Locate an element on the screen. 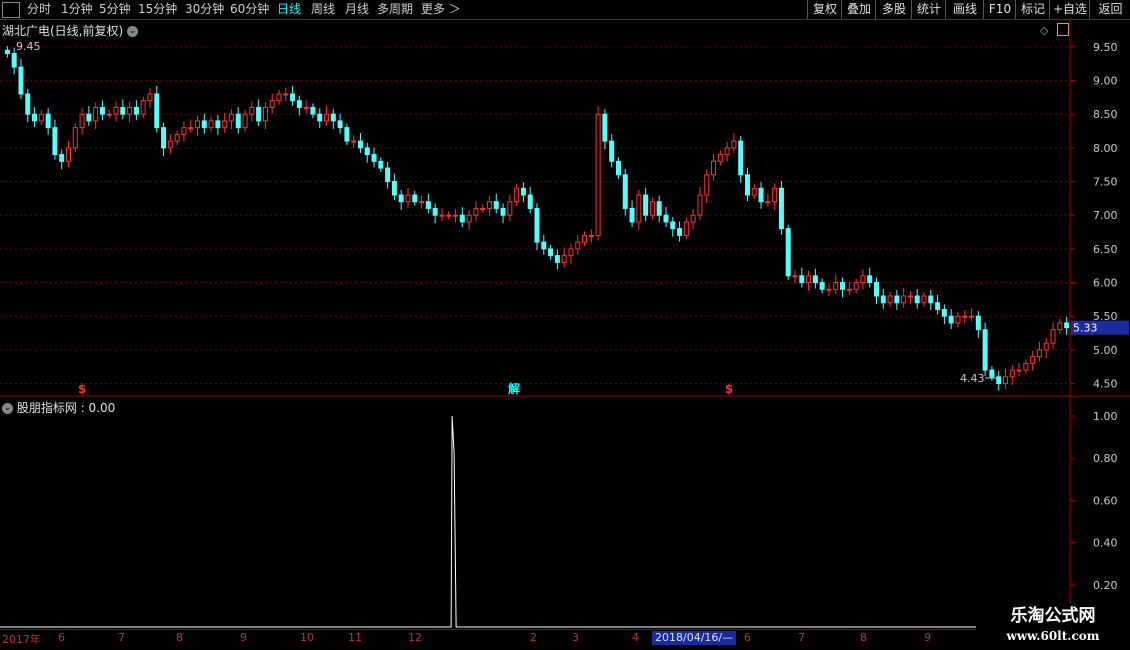 The width and height of the screenshot is (1130, 650). date-label: 11 is located at coordinates (355, 637).